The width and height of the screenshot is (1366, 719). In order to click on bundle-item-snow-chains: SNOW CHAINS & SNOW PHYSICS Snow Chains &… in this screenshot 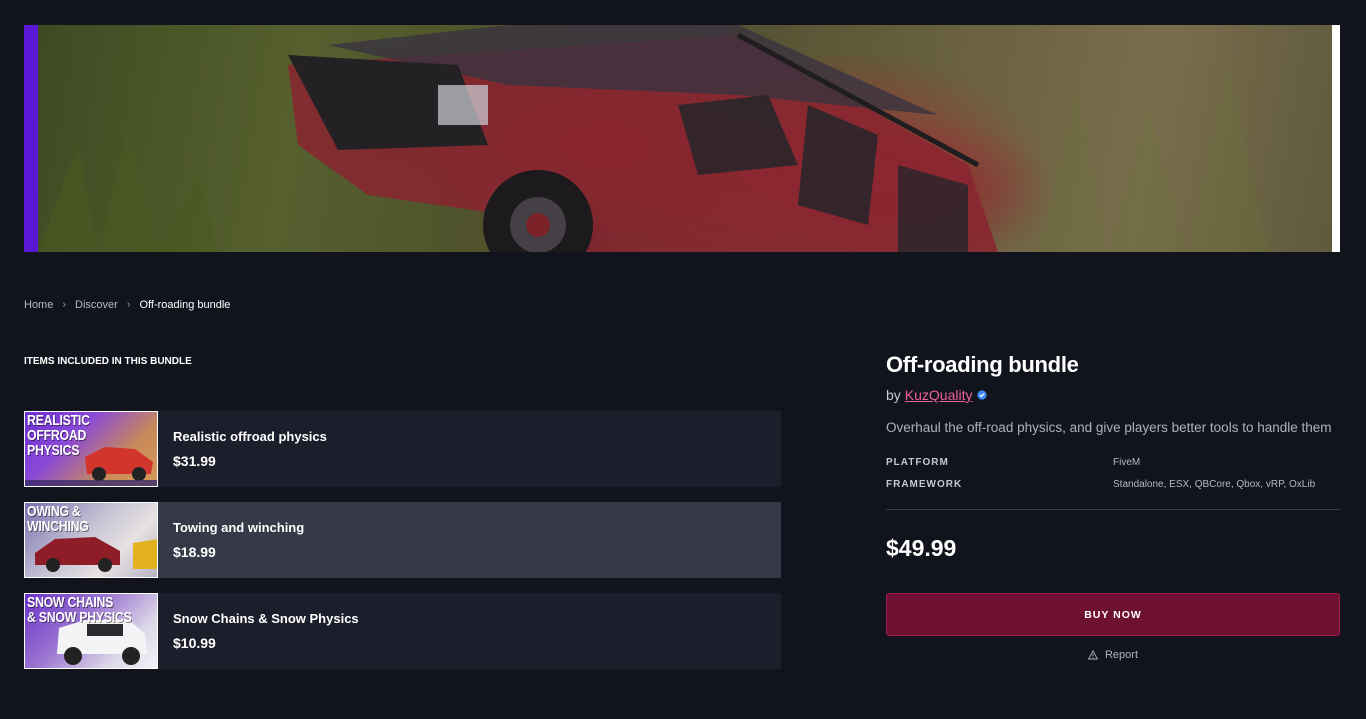, I will do `click(402, 631)`.